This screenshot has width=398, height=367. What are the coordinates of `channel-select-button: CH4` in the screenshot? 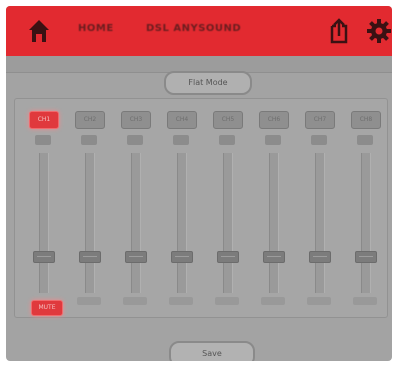 It's located at (182, 120).